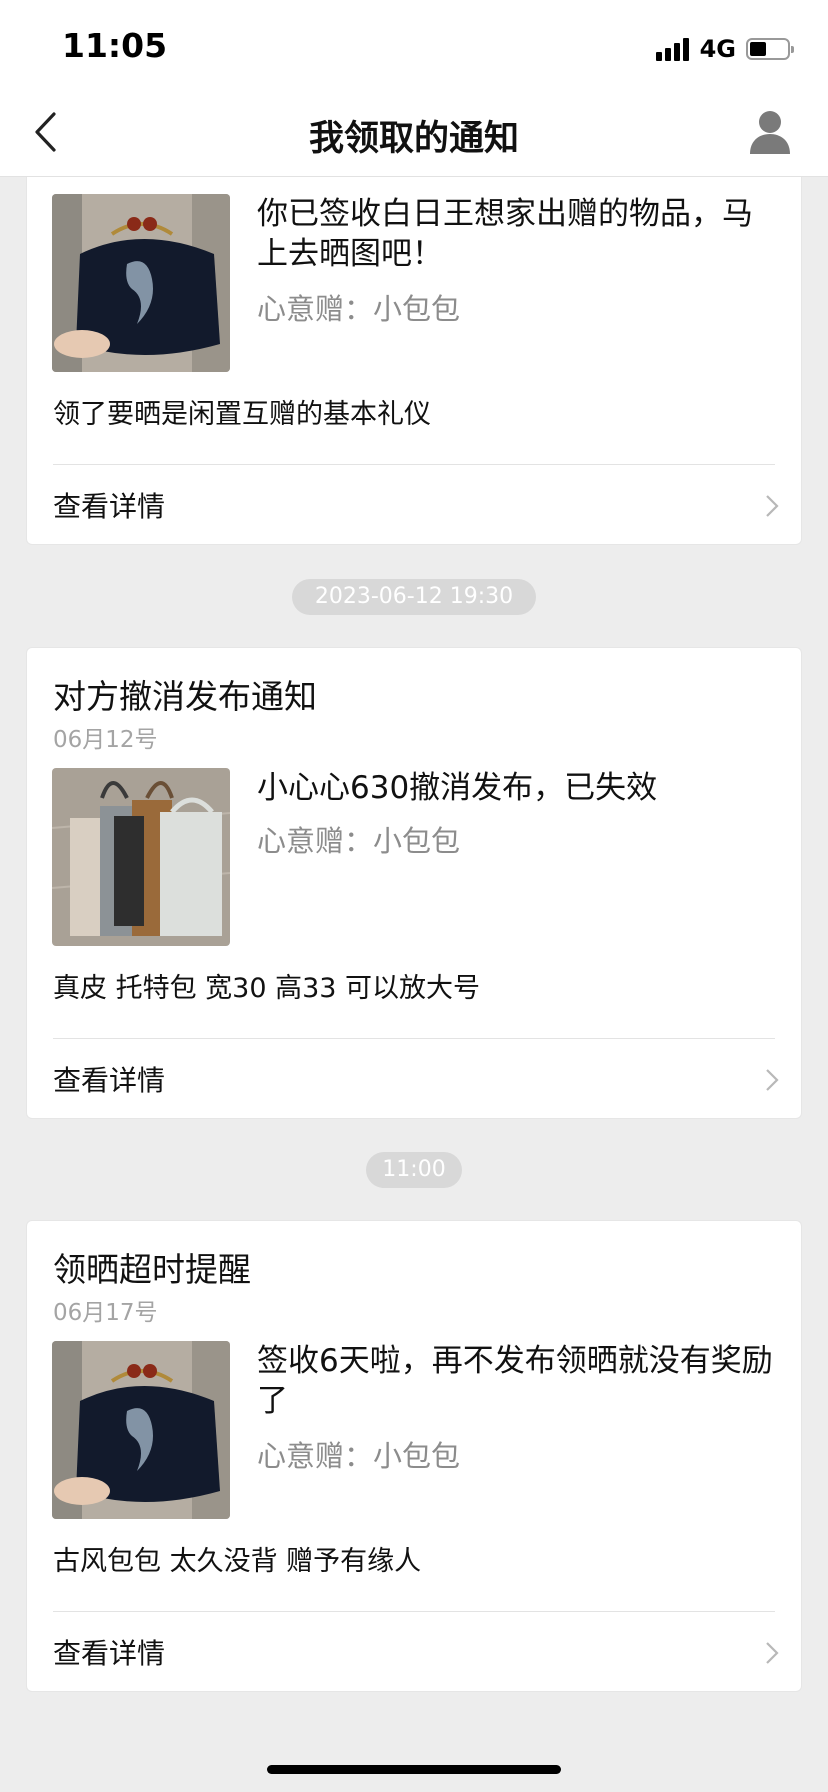 The width and height of the screenshot is (828, 1792). Describe the element at coordinates (717, 49) in the screenshot. I see `network-label: 4G` at that location.